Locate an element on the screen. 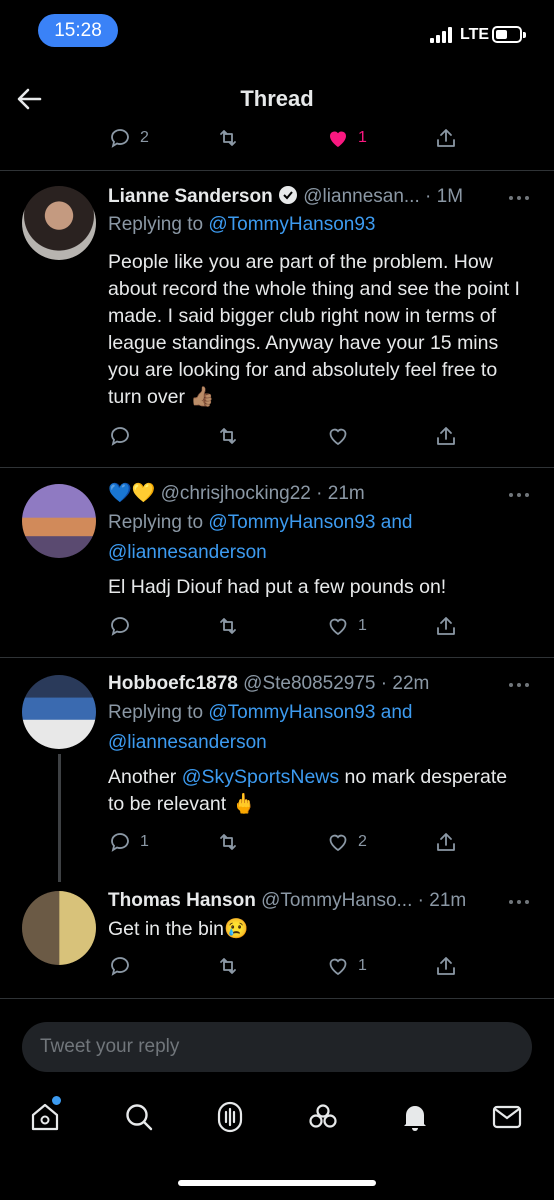  reply-count: 2 is located at coordinates (144, 137).